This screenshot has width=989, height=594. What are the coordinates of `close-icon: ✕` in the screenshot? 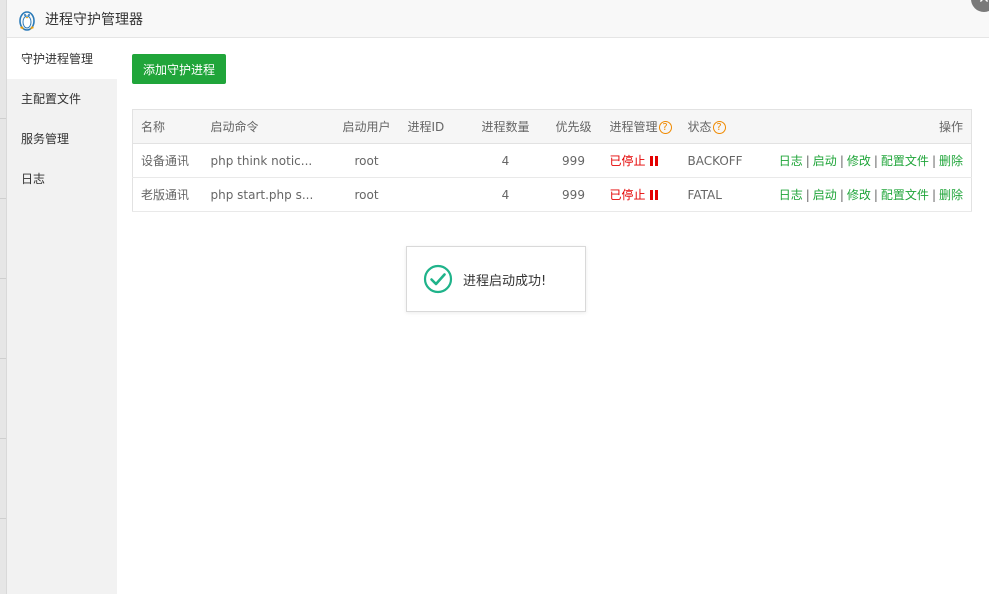 It's located at (983, 3).